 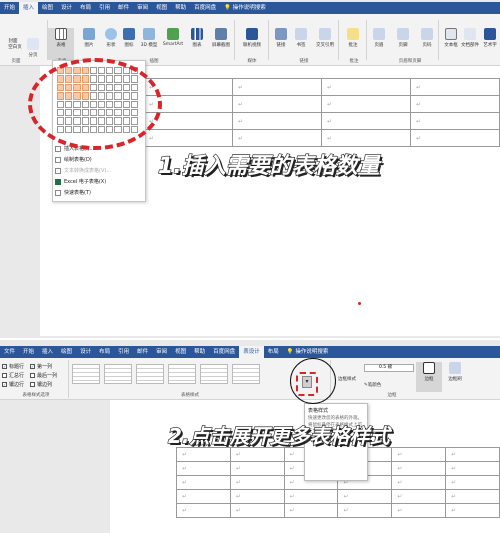 I want to click on option-label: 最后一列, so click(x=47, y=376).